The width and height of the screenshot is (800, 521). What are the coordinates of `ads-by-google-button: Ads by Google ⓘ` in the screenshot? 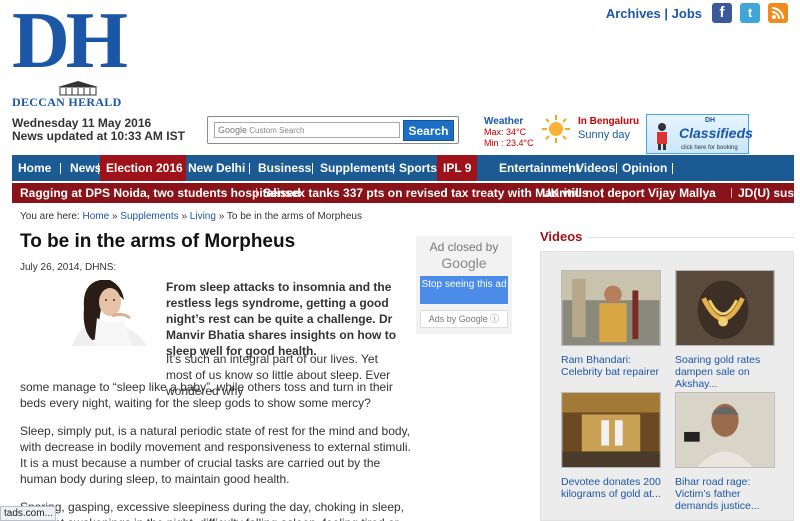 It's located at (464, 319).